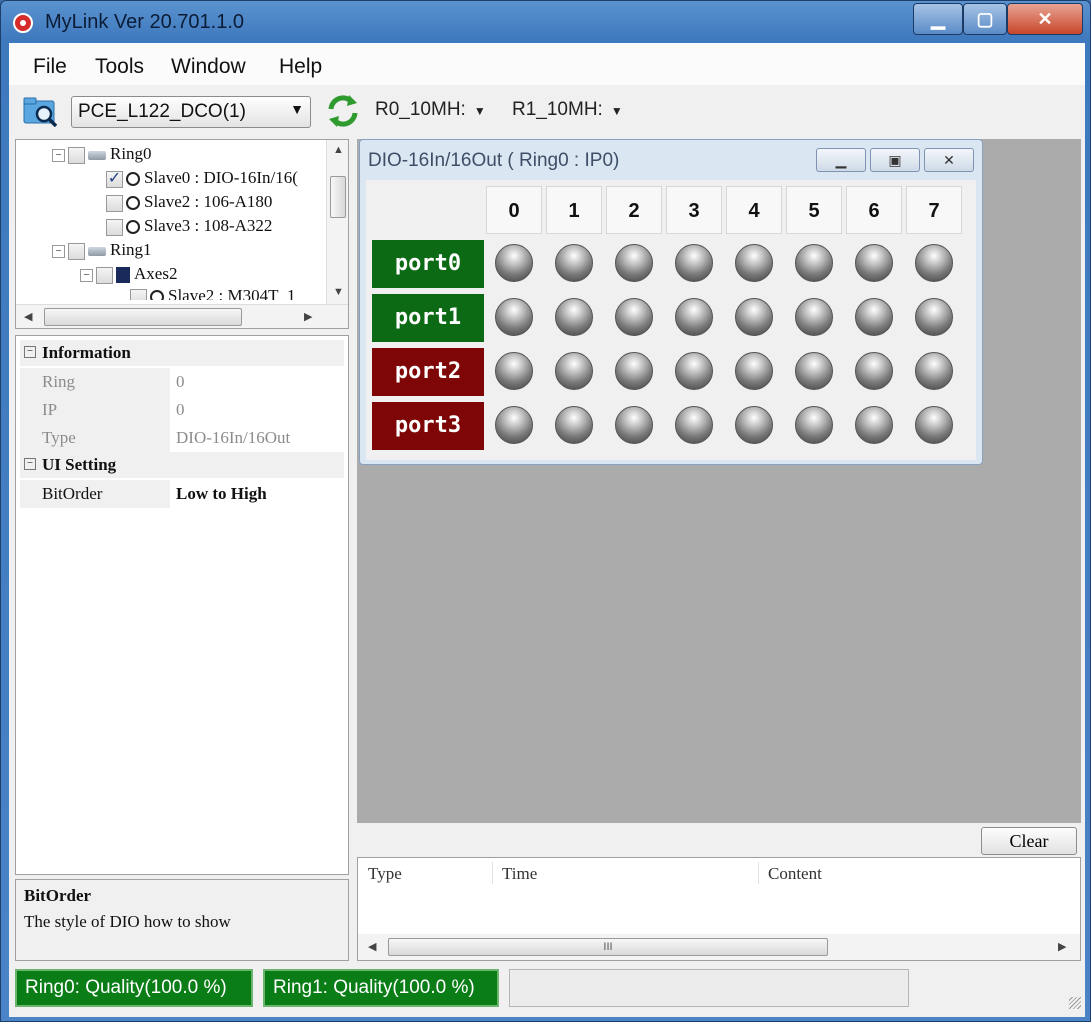 This screenshot has width=1091, height=1022. I want to click on refresh-icon, so click(343, 111).